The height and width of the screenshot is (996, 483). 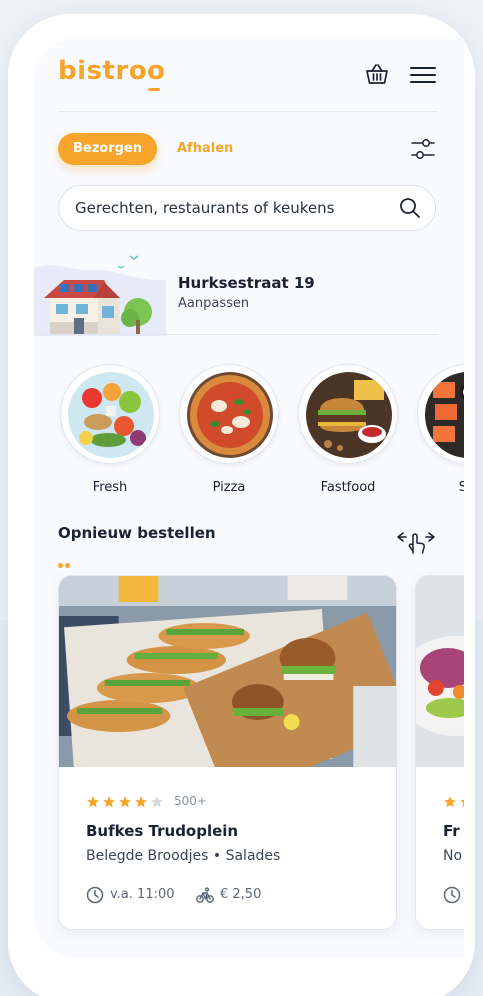 I want to click on pizza-image, so click(x=230, y=415).